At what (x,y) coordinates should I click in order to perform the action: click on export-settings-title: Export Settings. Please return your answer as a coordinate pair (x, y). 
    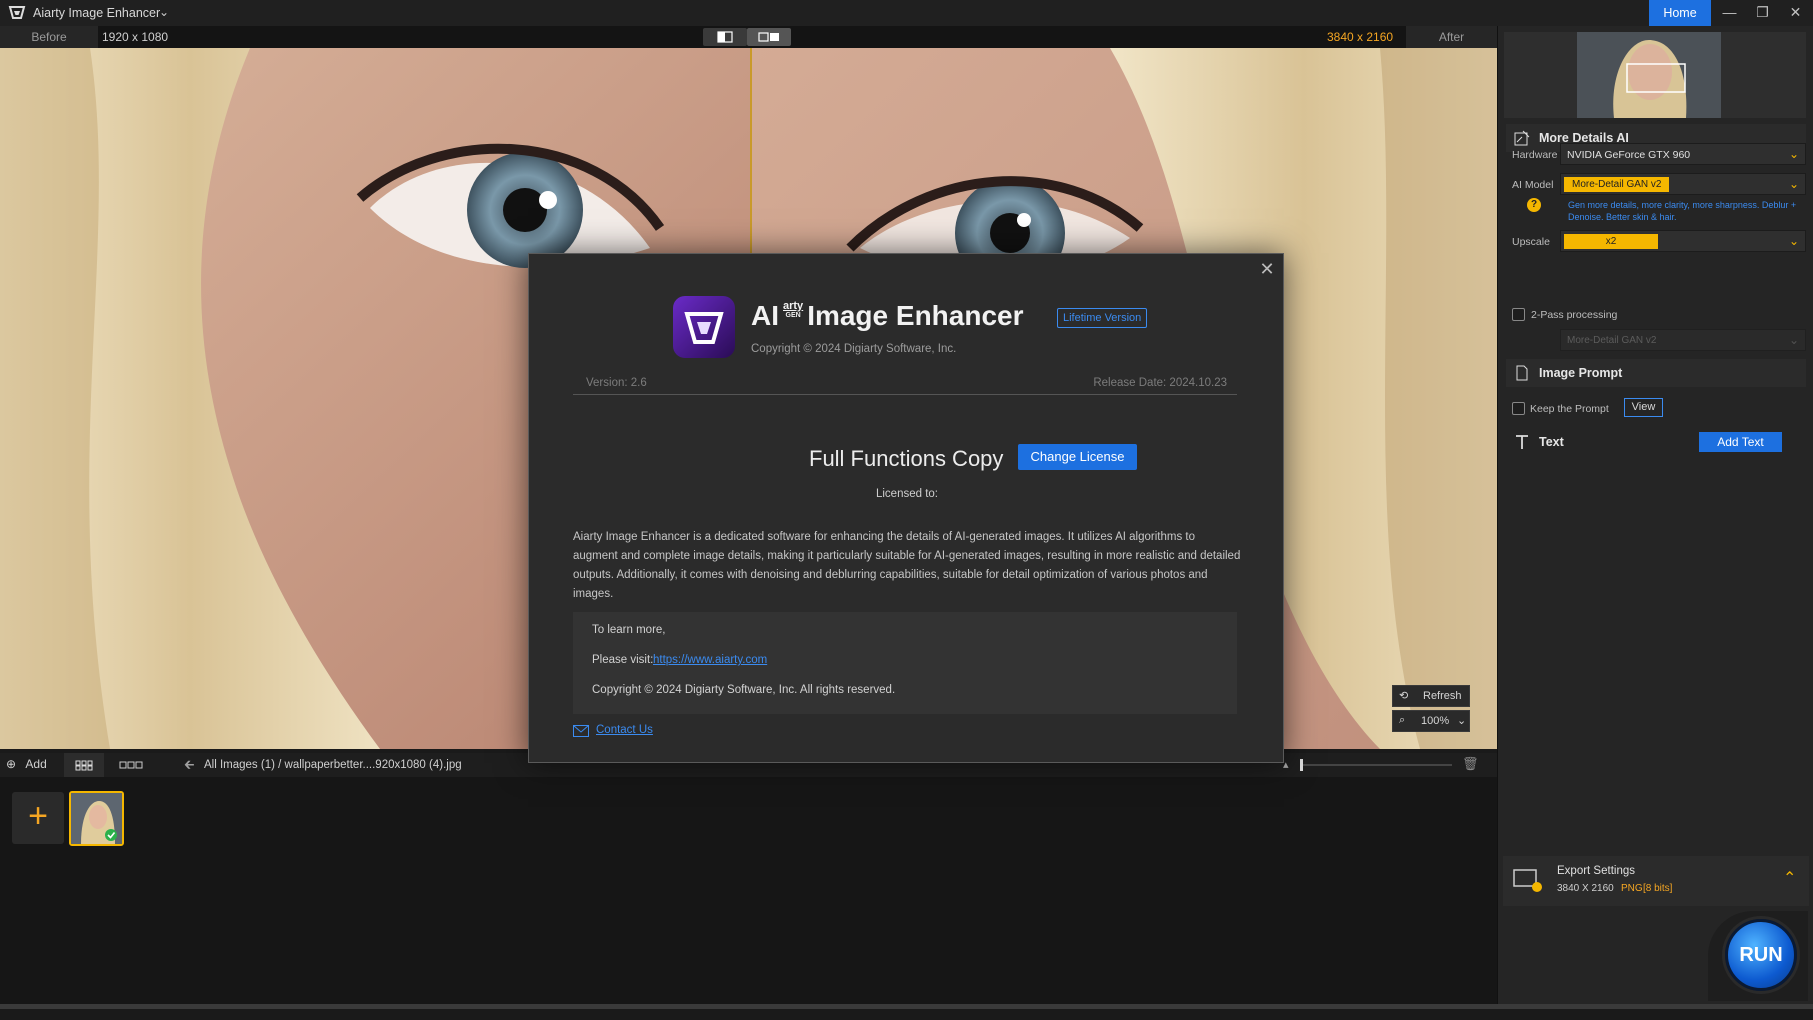
    Looking at the image, I should click on (1596, 871).